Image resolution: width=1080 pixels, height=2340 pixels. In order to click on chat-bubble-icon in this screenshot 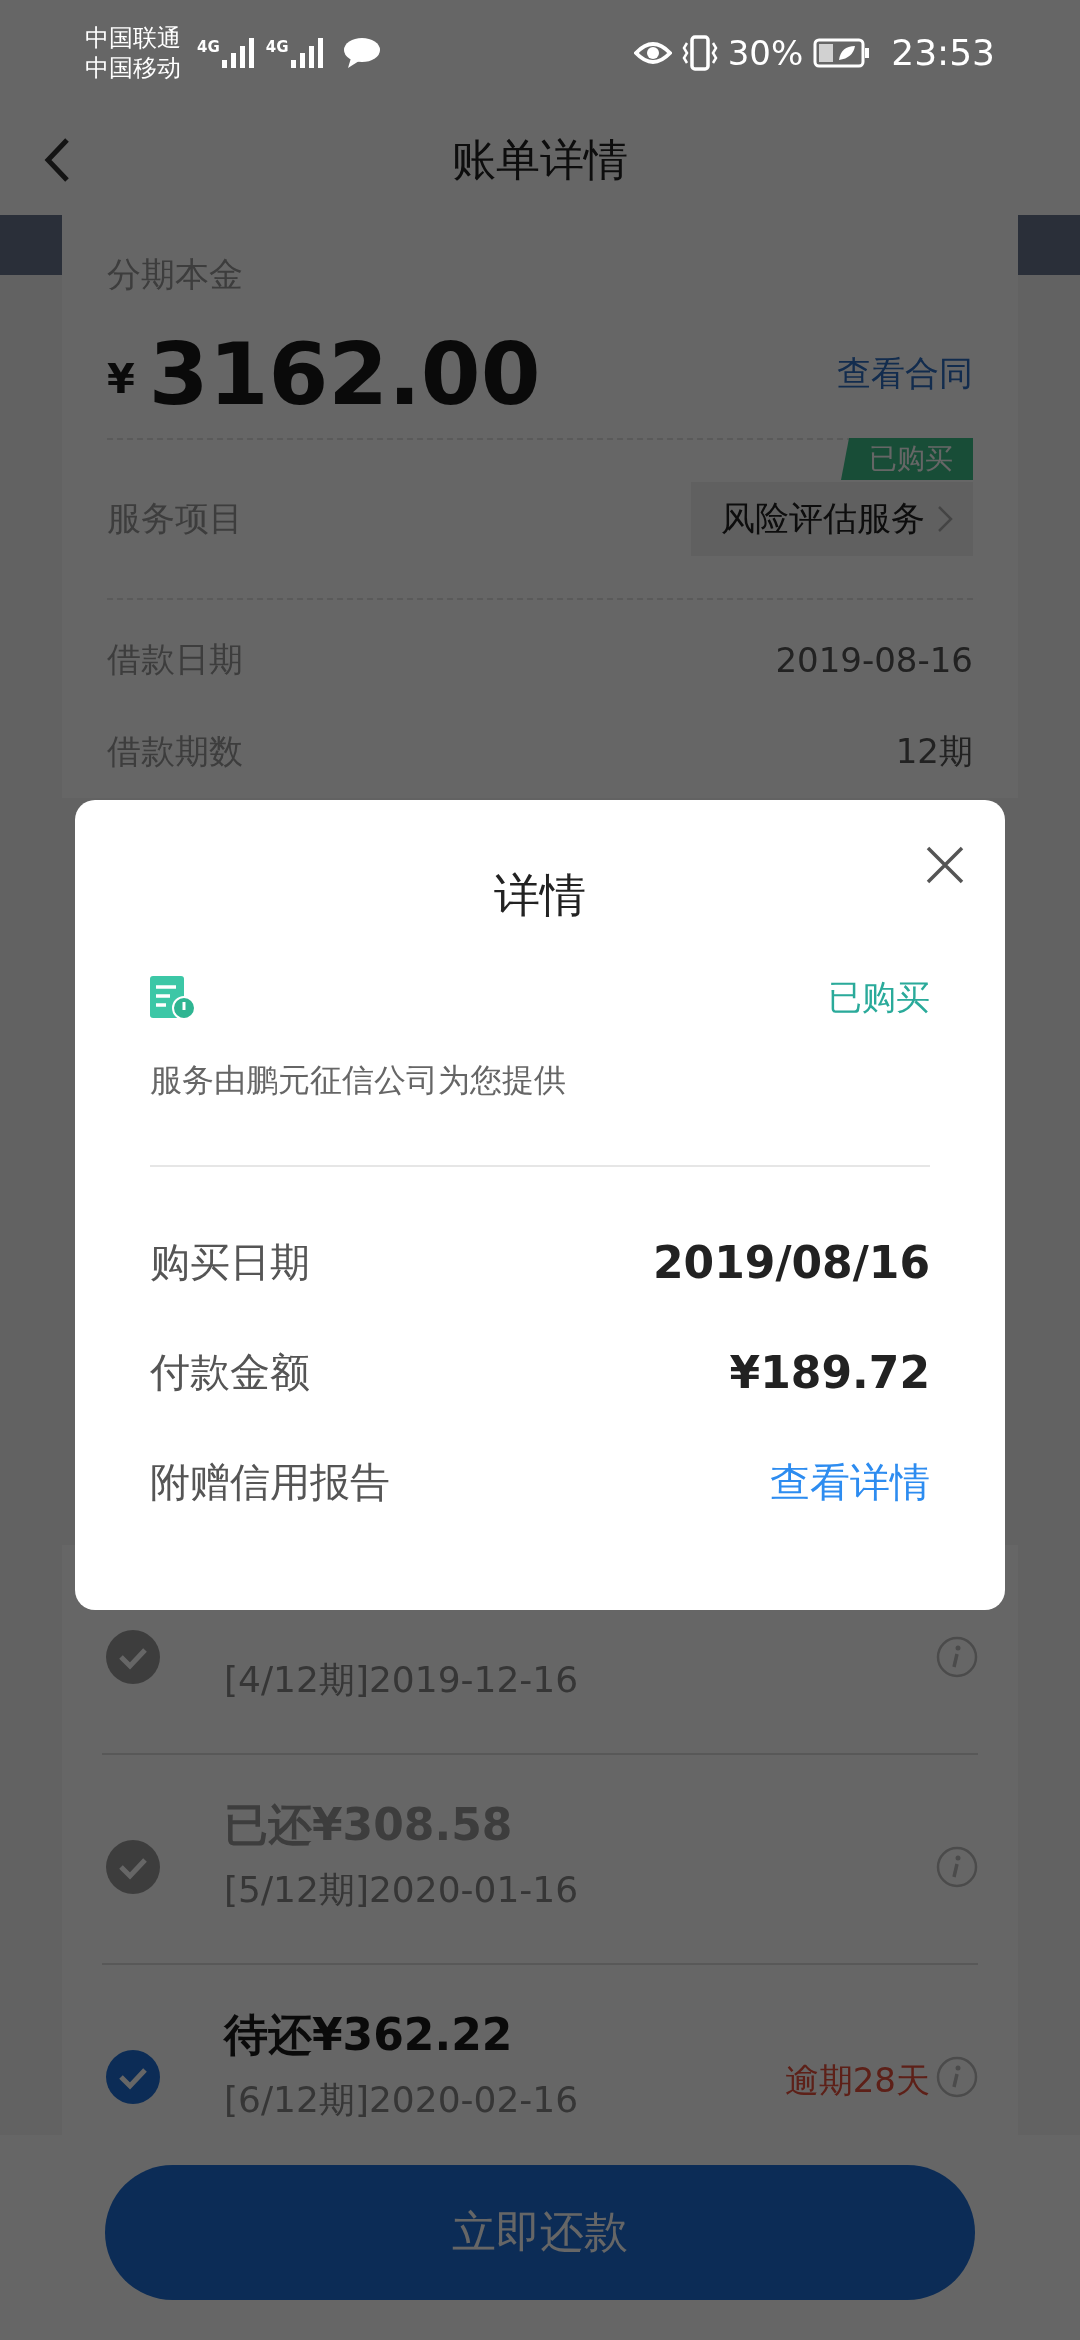, I will do `click(361, 52)`.